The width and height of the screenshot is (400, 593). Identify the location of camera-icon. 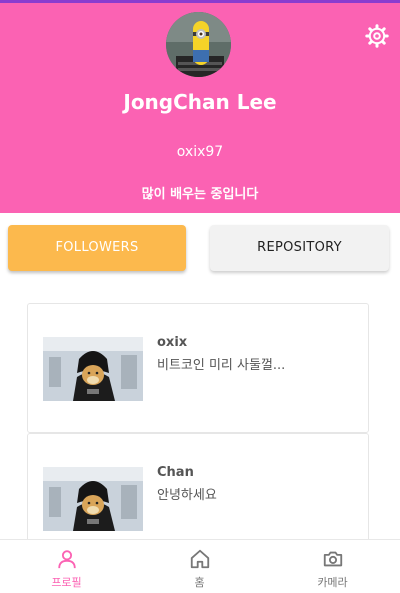
(333, 559).